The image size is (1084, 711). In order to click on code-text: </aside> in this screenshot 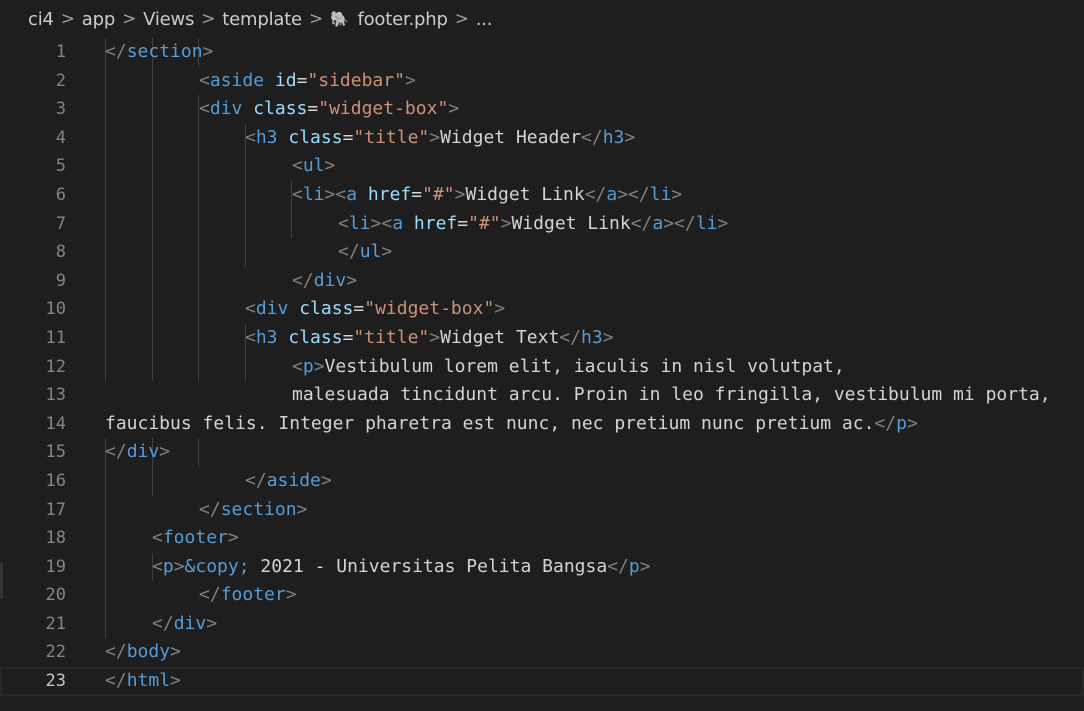, I will do `click(288, 480)`.